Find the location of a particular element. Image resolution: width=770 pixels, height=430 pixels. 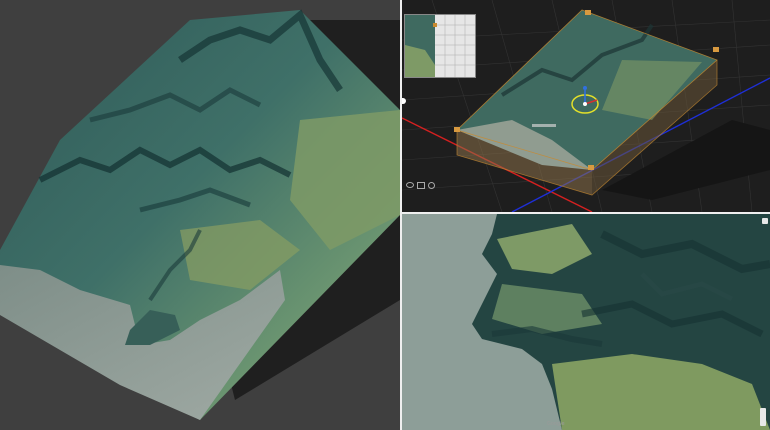

fullscreen-button is located at coordinates (765, 221).